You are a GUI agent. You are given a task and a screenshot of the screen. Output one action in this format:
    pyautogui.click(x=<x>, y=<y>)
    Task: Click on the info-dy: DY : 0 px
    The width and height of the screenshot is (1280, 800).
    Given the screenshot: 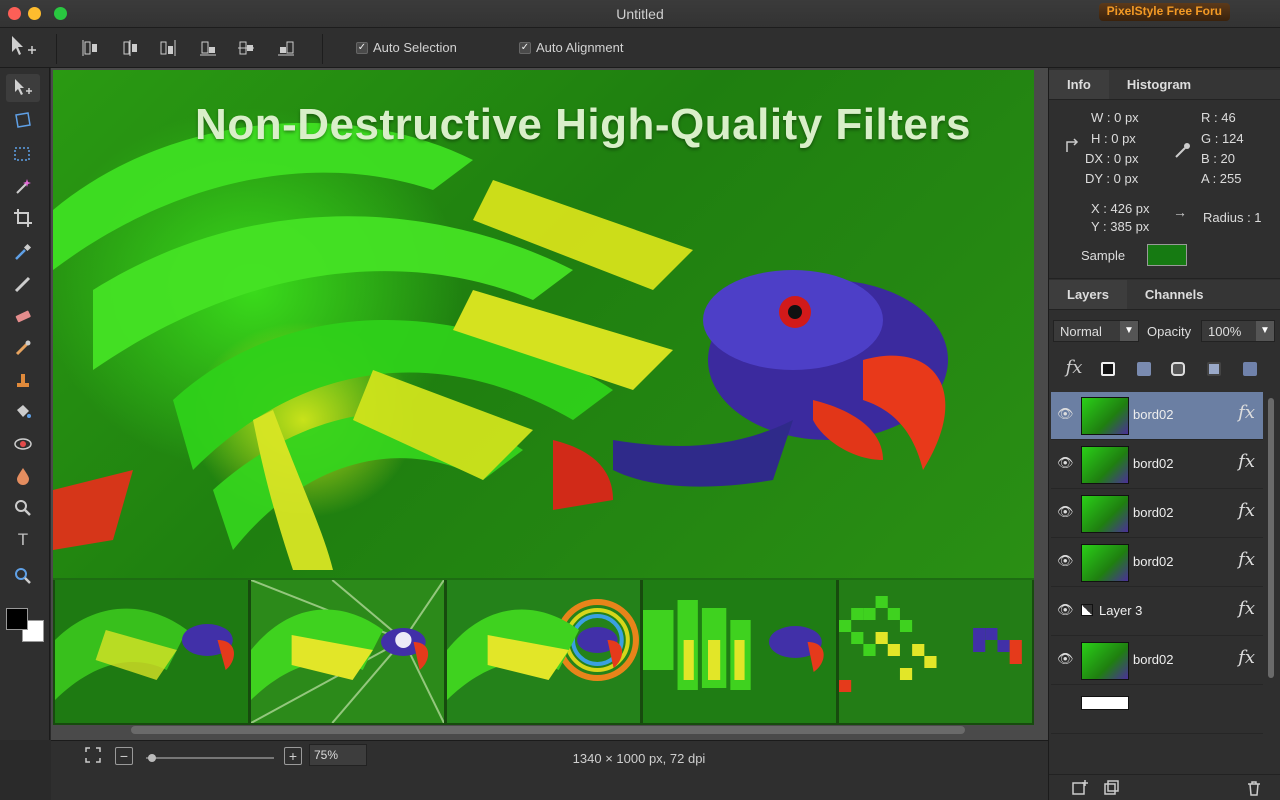 What is the action you would take?
    pyautogui.click(x=1112, y=178)
    